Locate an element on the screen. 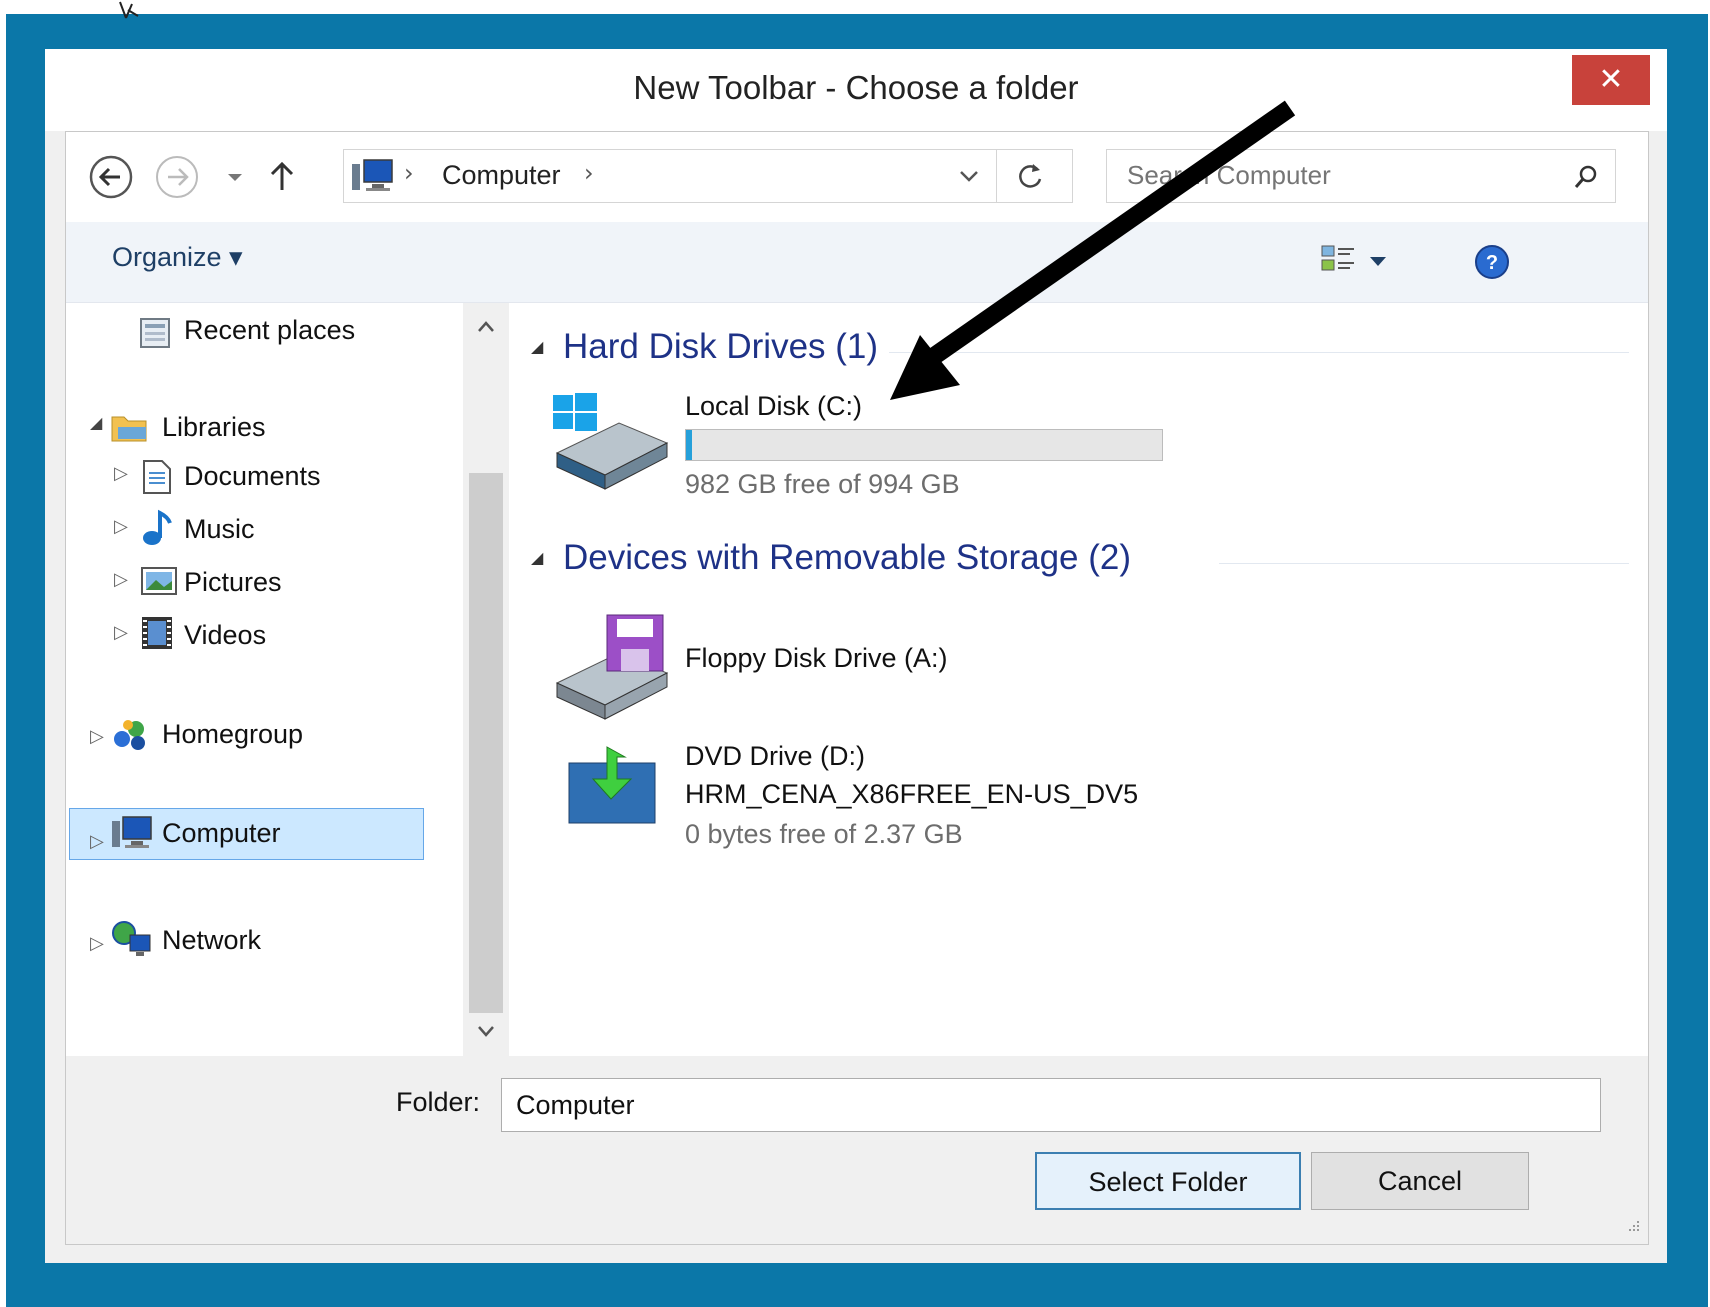 This screenshot has height=1307, width=1710. nav-videos: Videos is located at coordinates (225, 635).